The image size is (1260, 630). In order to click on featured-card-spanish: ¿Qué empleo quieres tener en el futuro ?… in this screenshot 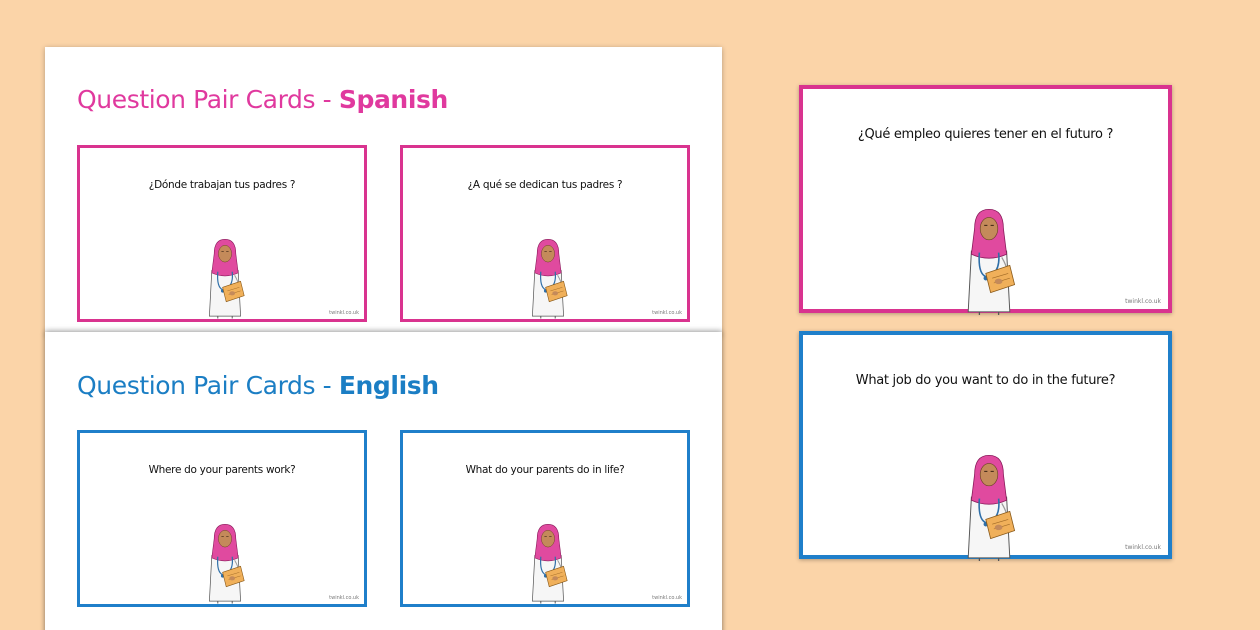, I will do `click(985, 199)`.